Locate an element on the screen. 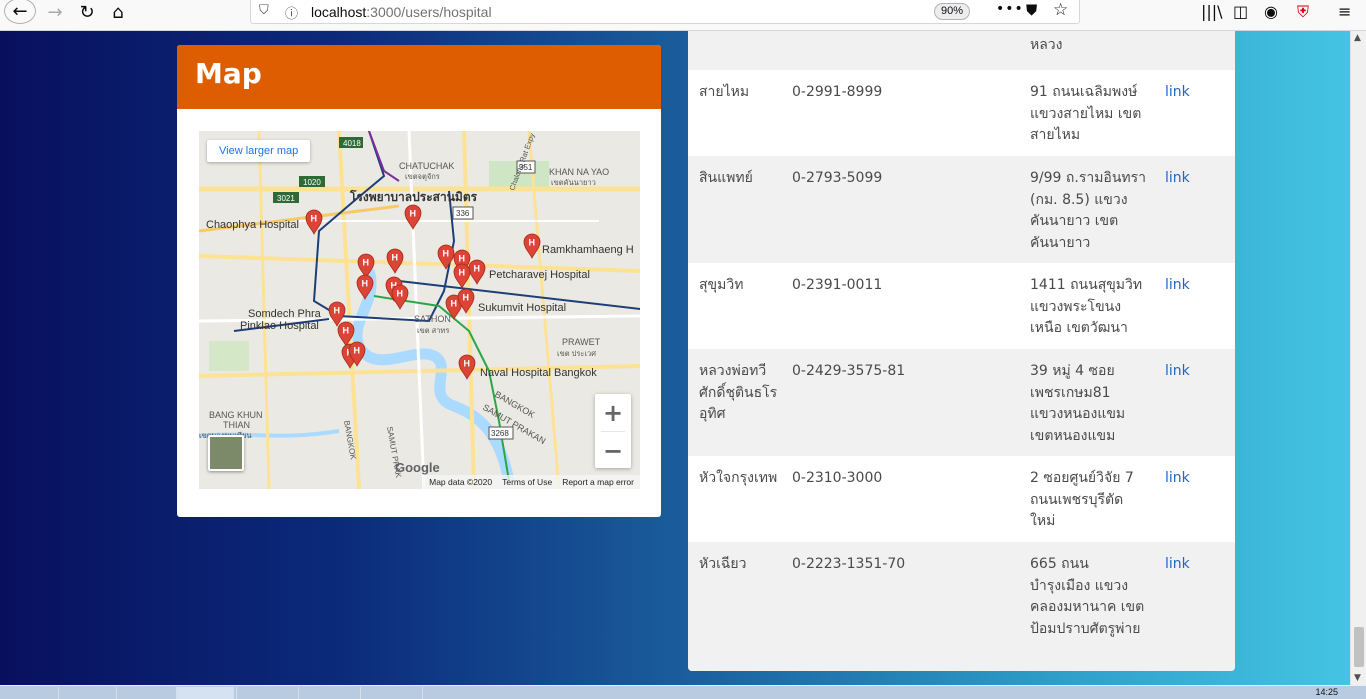 The image size is (1366, 699). google-logo: Google is located at coordinates (417, 467).